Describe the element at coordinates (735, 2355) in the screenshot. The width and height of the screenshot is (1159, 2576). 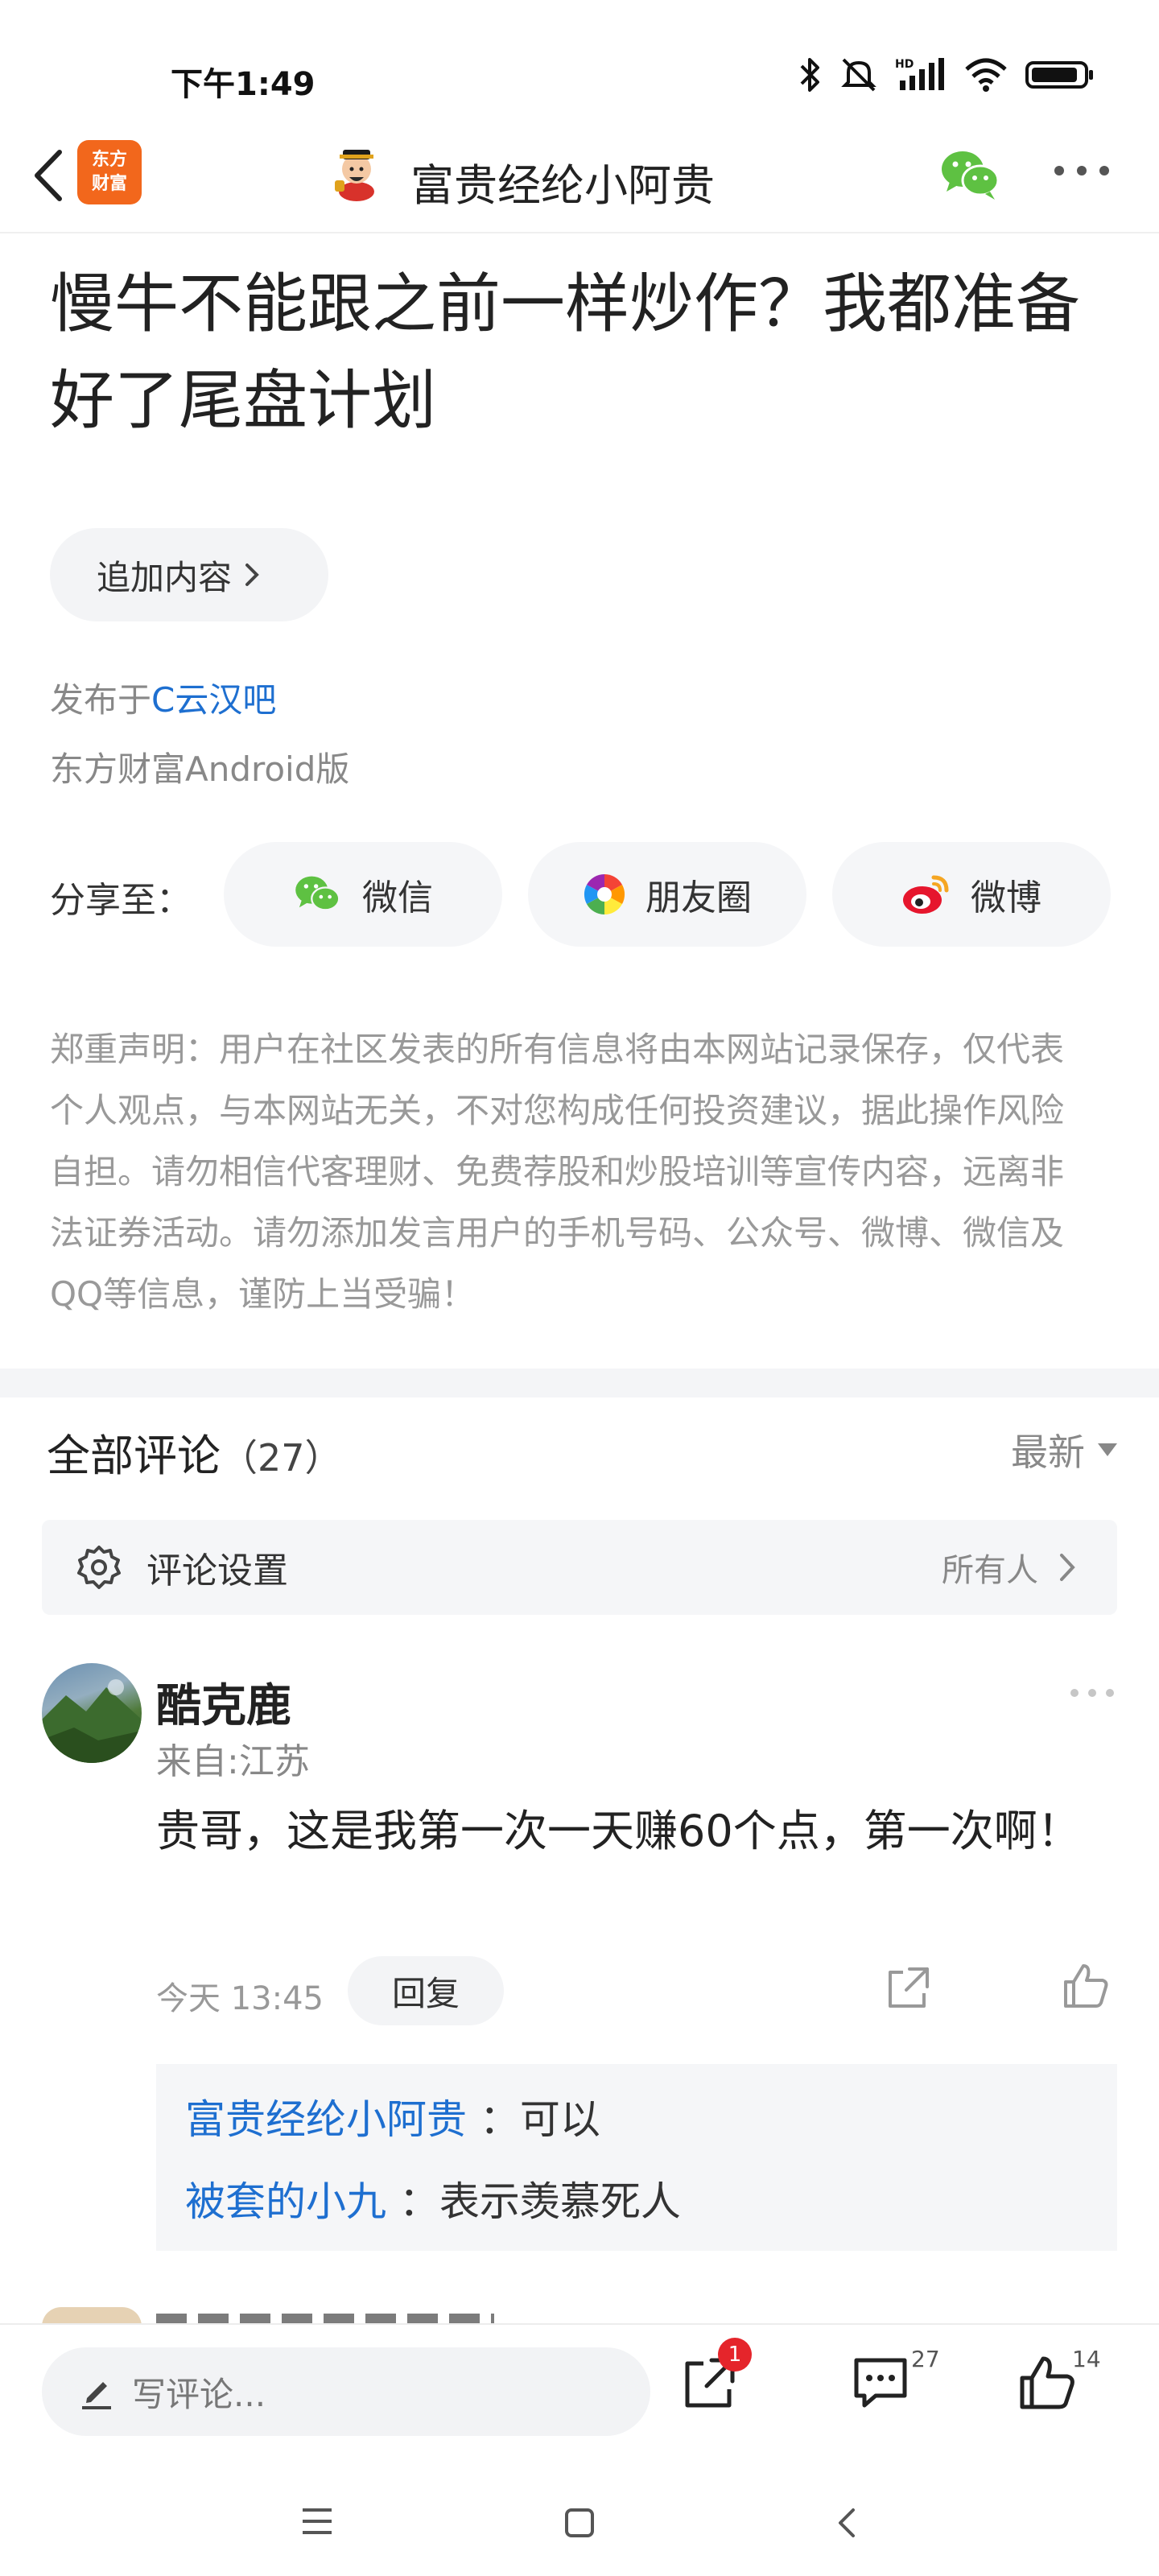
I see `share-badge: 1` at that location.